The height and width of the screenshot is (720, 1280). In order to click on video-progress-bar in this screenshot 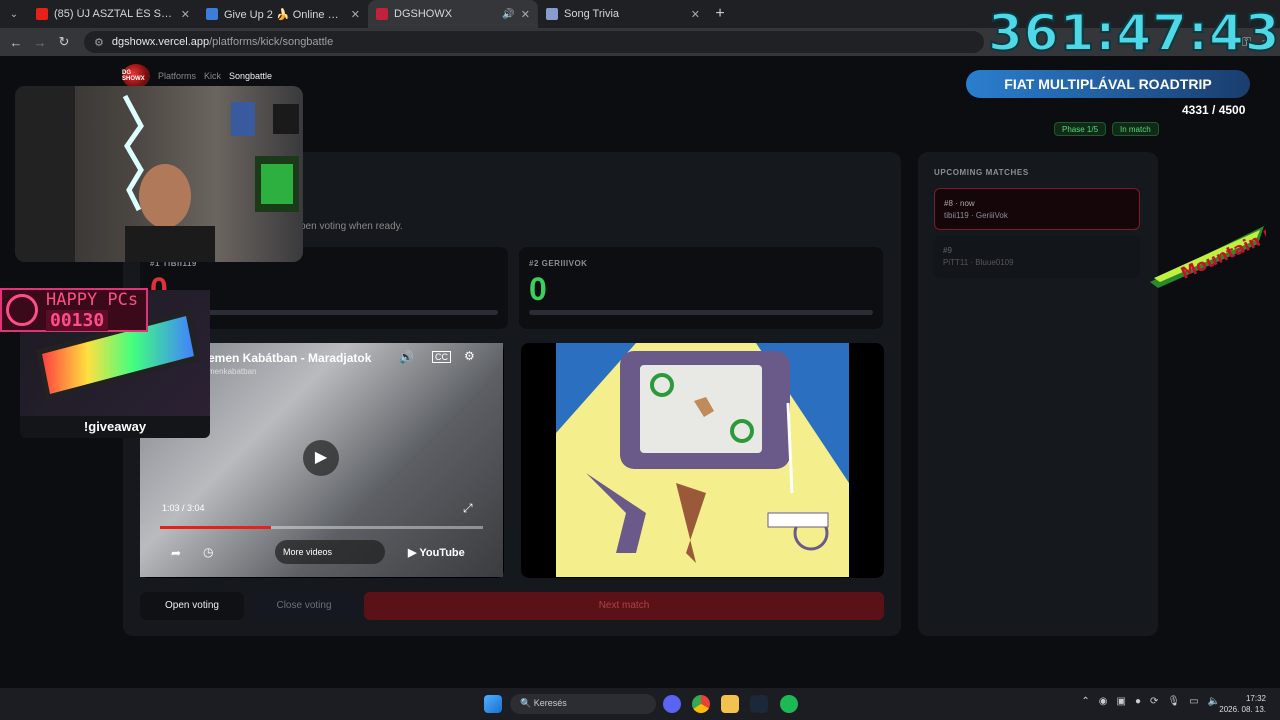, I will do `click(321, 527)`.